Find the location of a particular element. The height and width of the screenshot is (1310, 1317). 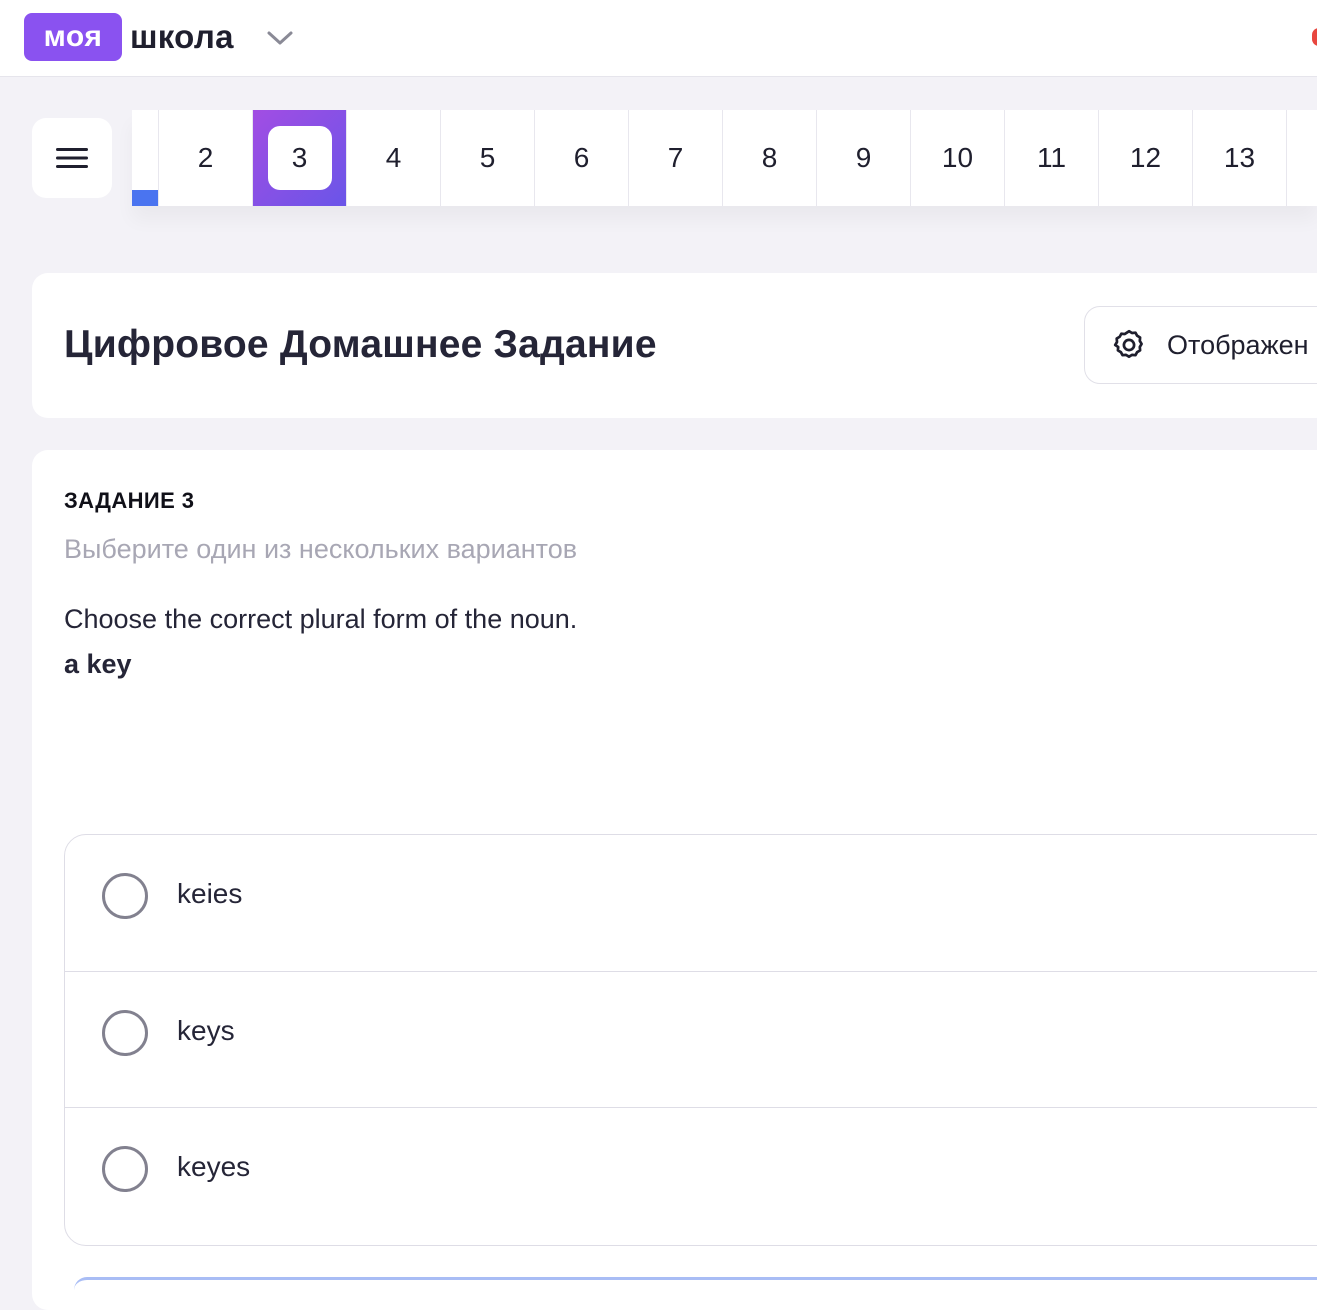

task-number-1-partial is located at coordinates (145, 158).